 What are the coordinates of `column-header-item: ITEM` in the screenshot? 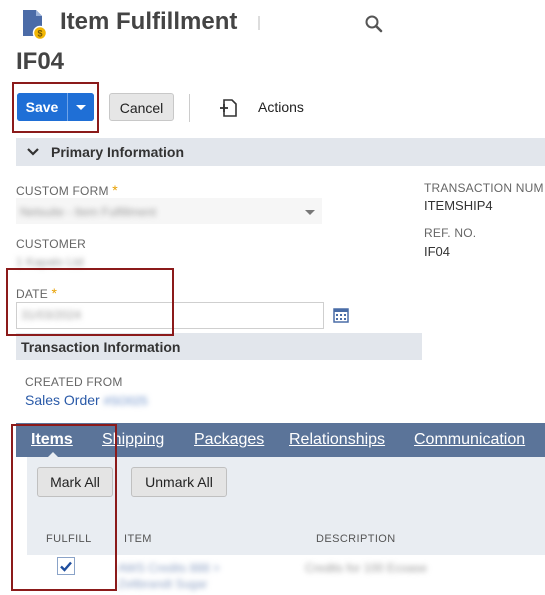 It's located at (138, 539).